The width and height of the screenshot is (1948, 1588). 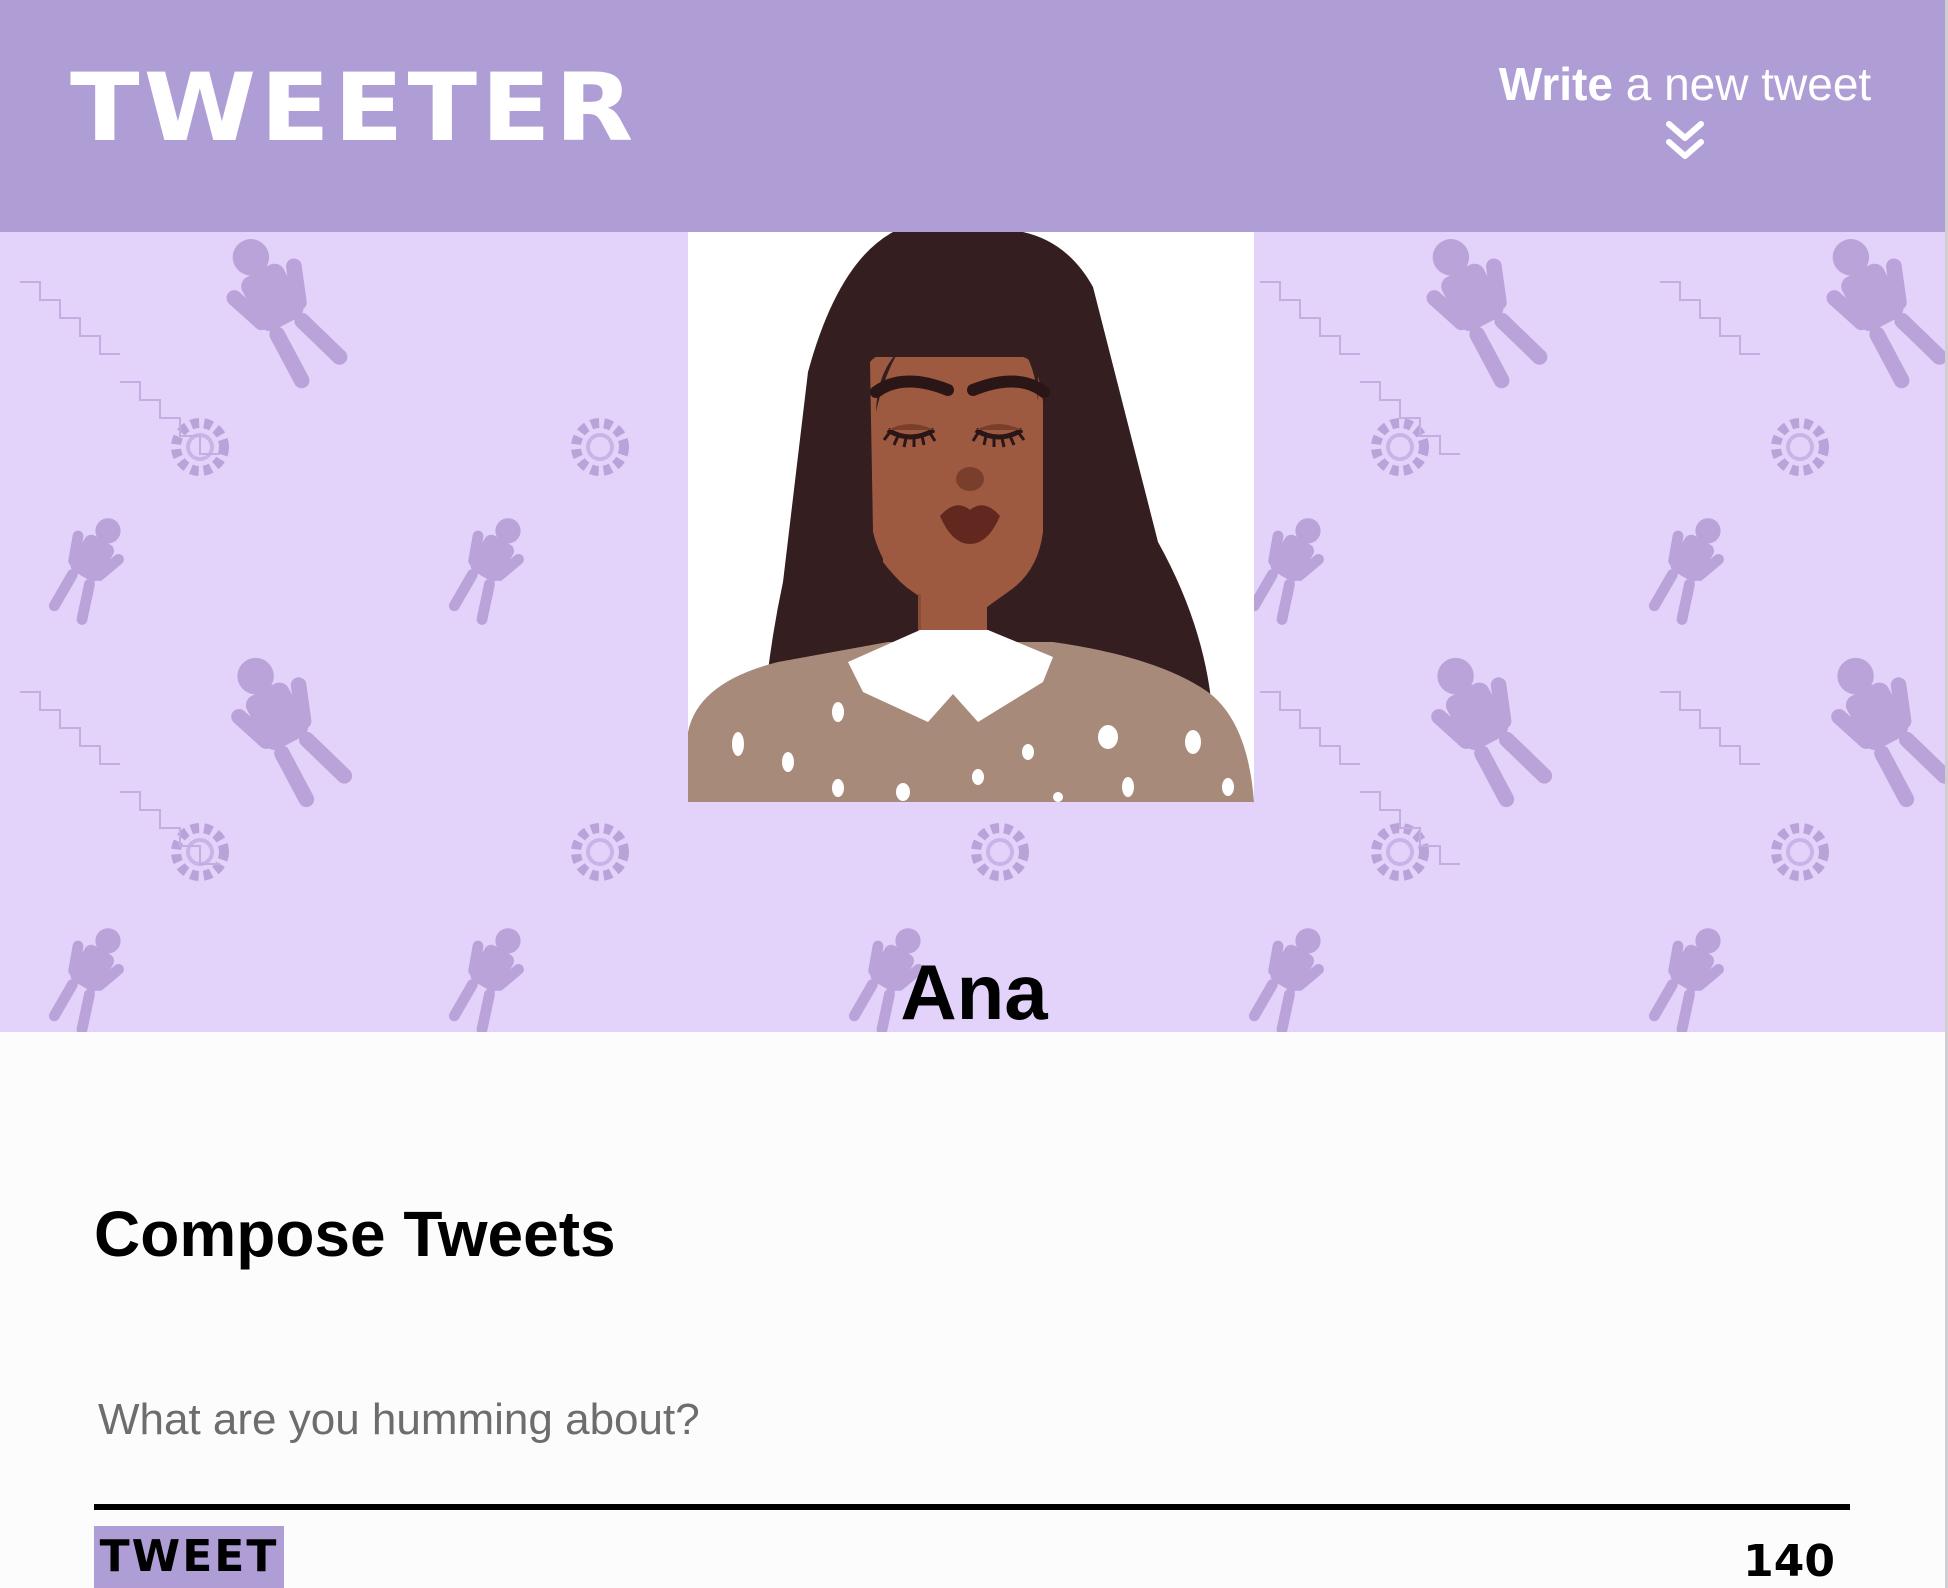 What do you see at coordinates (1685, 141) in the screenshot?
I see `double-chevron-down-icon` at bounding box center [1685, 141].